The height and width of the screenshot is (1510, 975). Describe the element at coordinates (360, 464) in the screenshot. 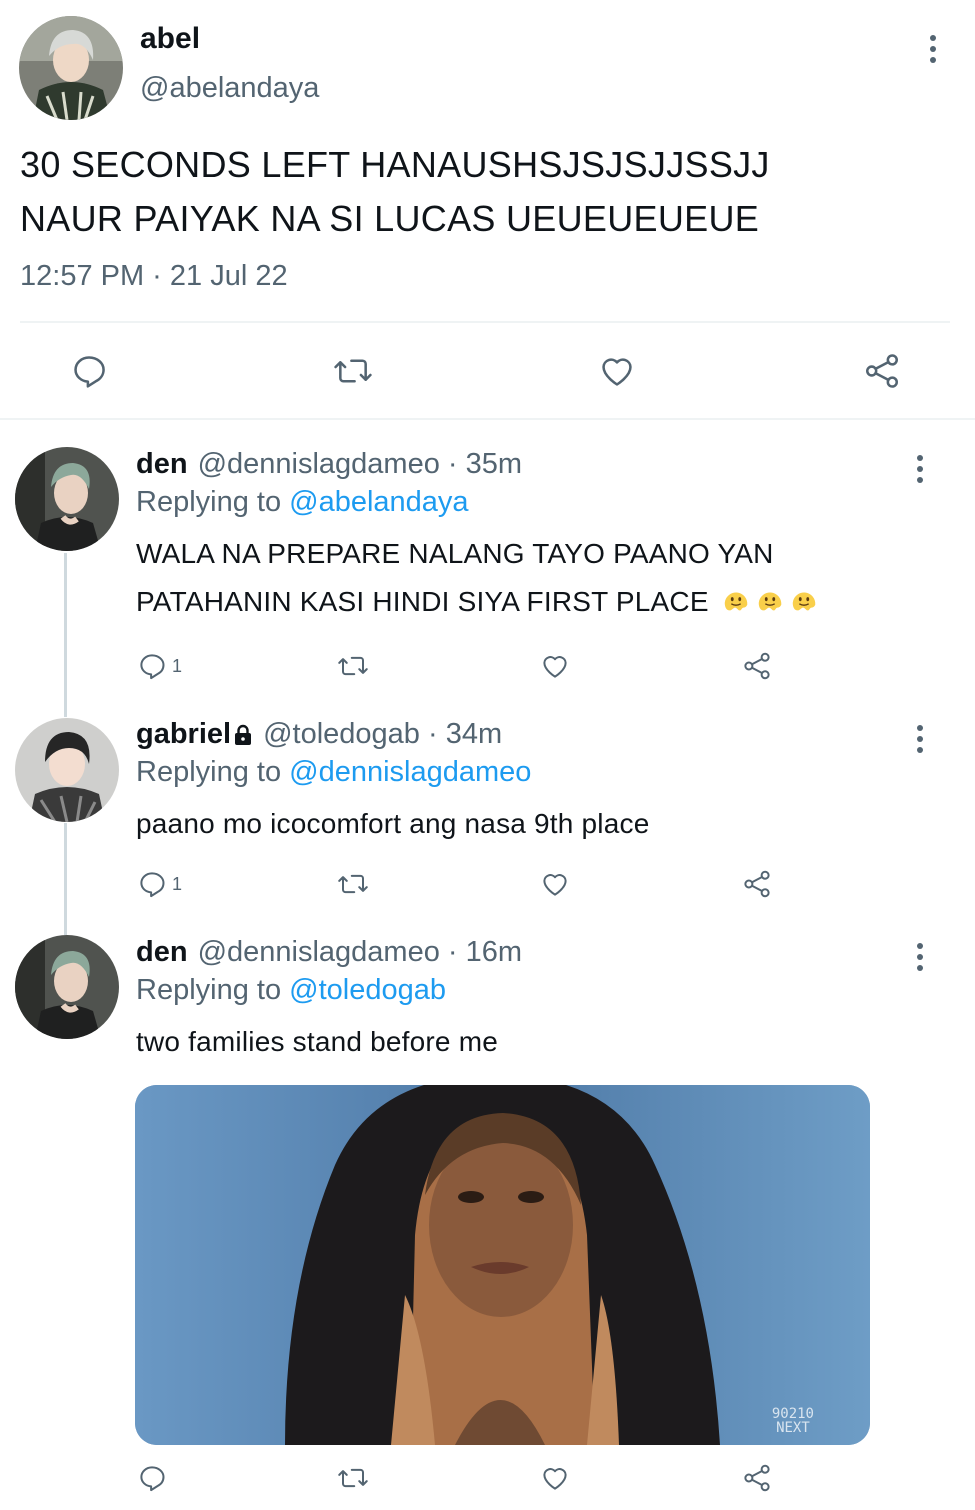

I see `reply-handle-time: @dennislagdameo · 35m` at that location.